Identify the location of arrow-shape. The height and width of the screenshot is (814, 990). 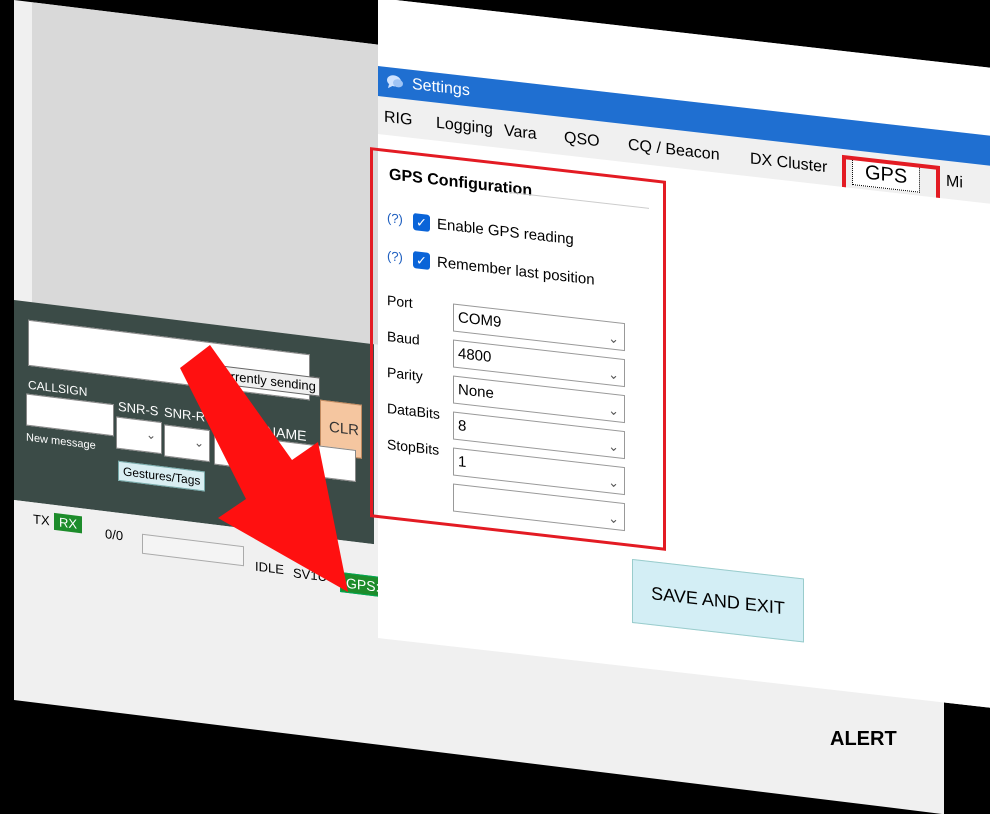
(264, 468).